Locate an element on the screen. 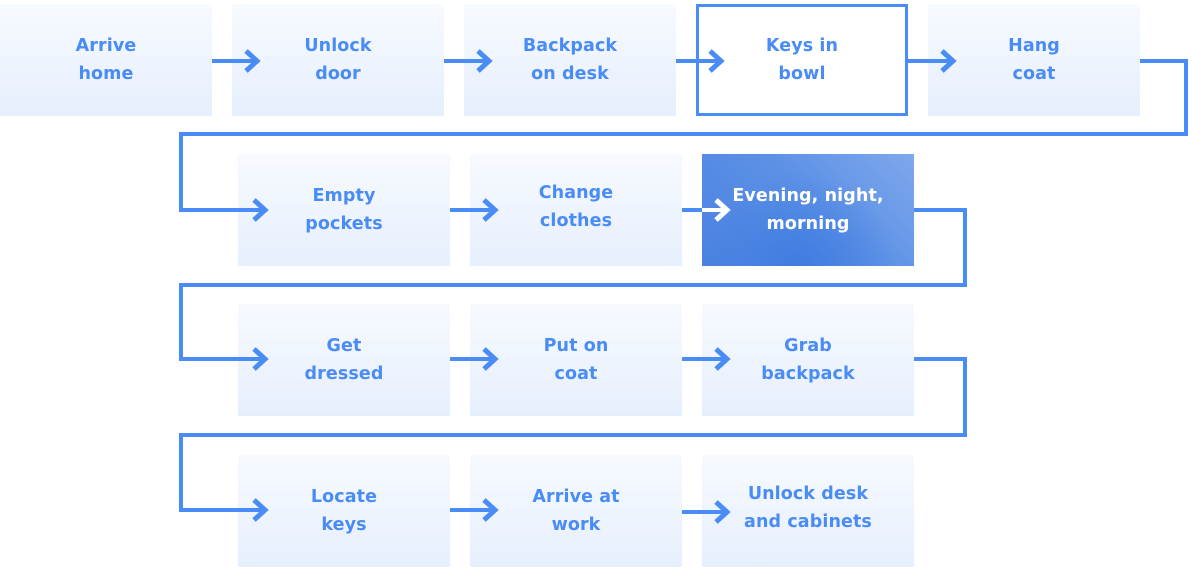 The height and width of the screenshot is (568, 1192). step-label: Unlock door is located at coordinates (338, 60).